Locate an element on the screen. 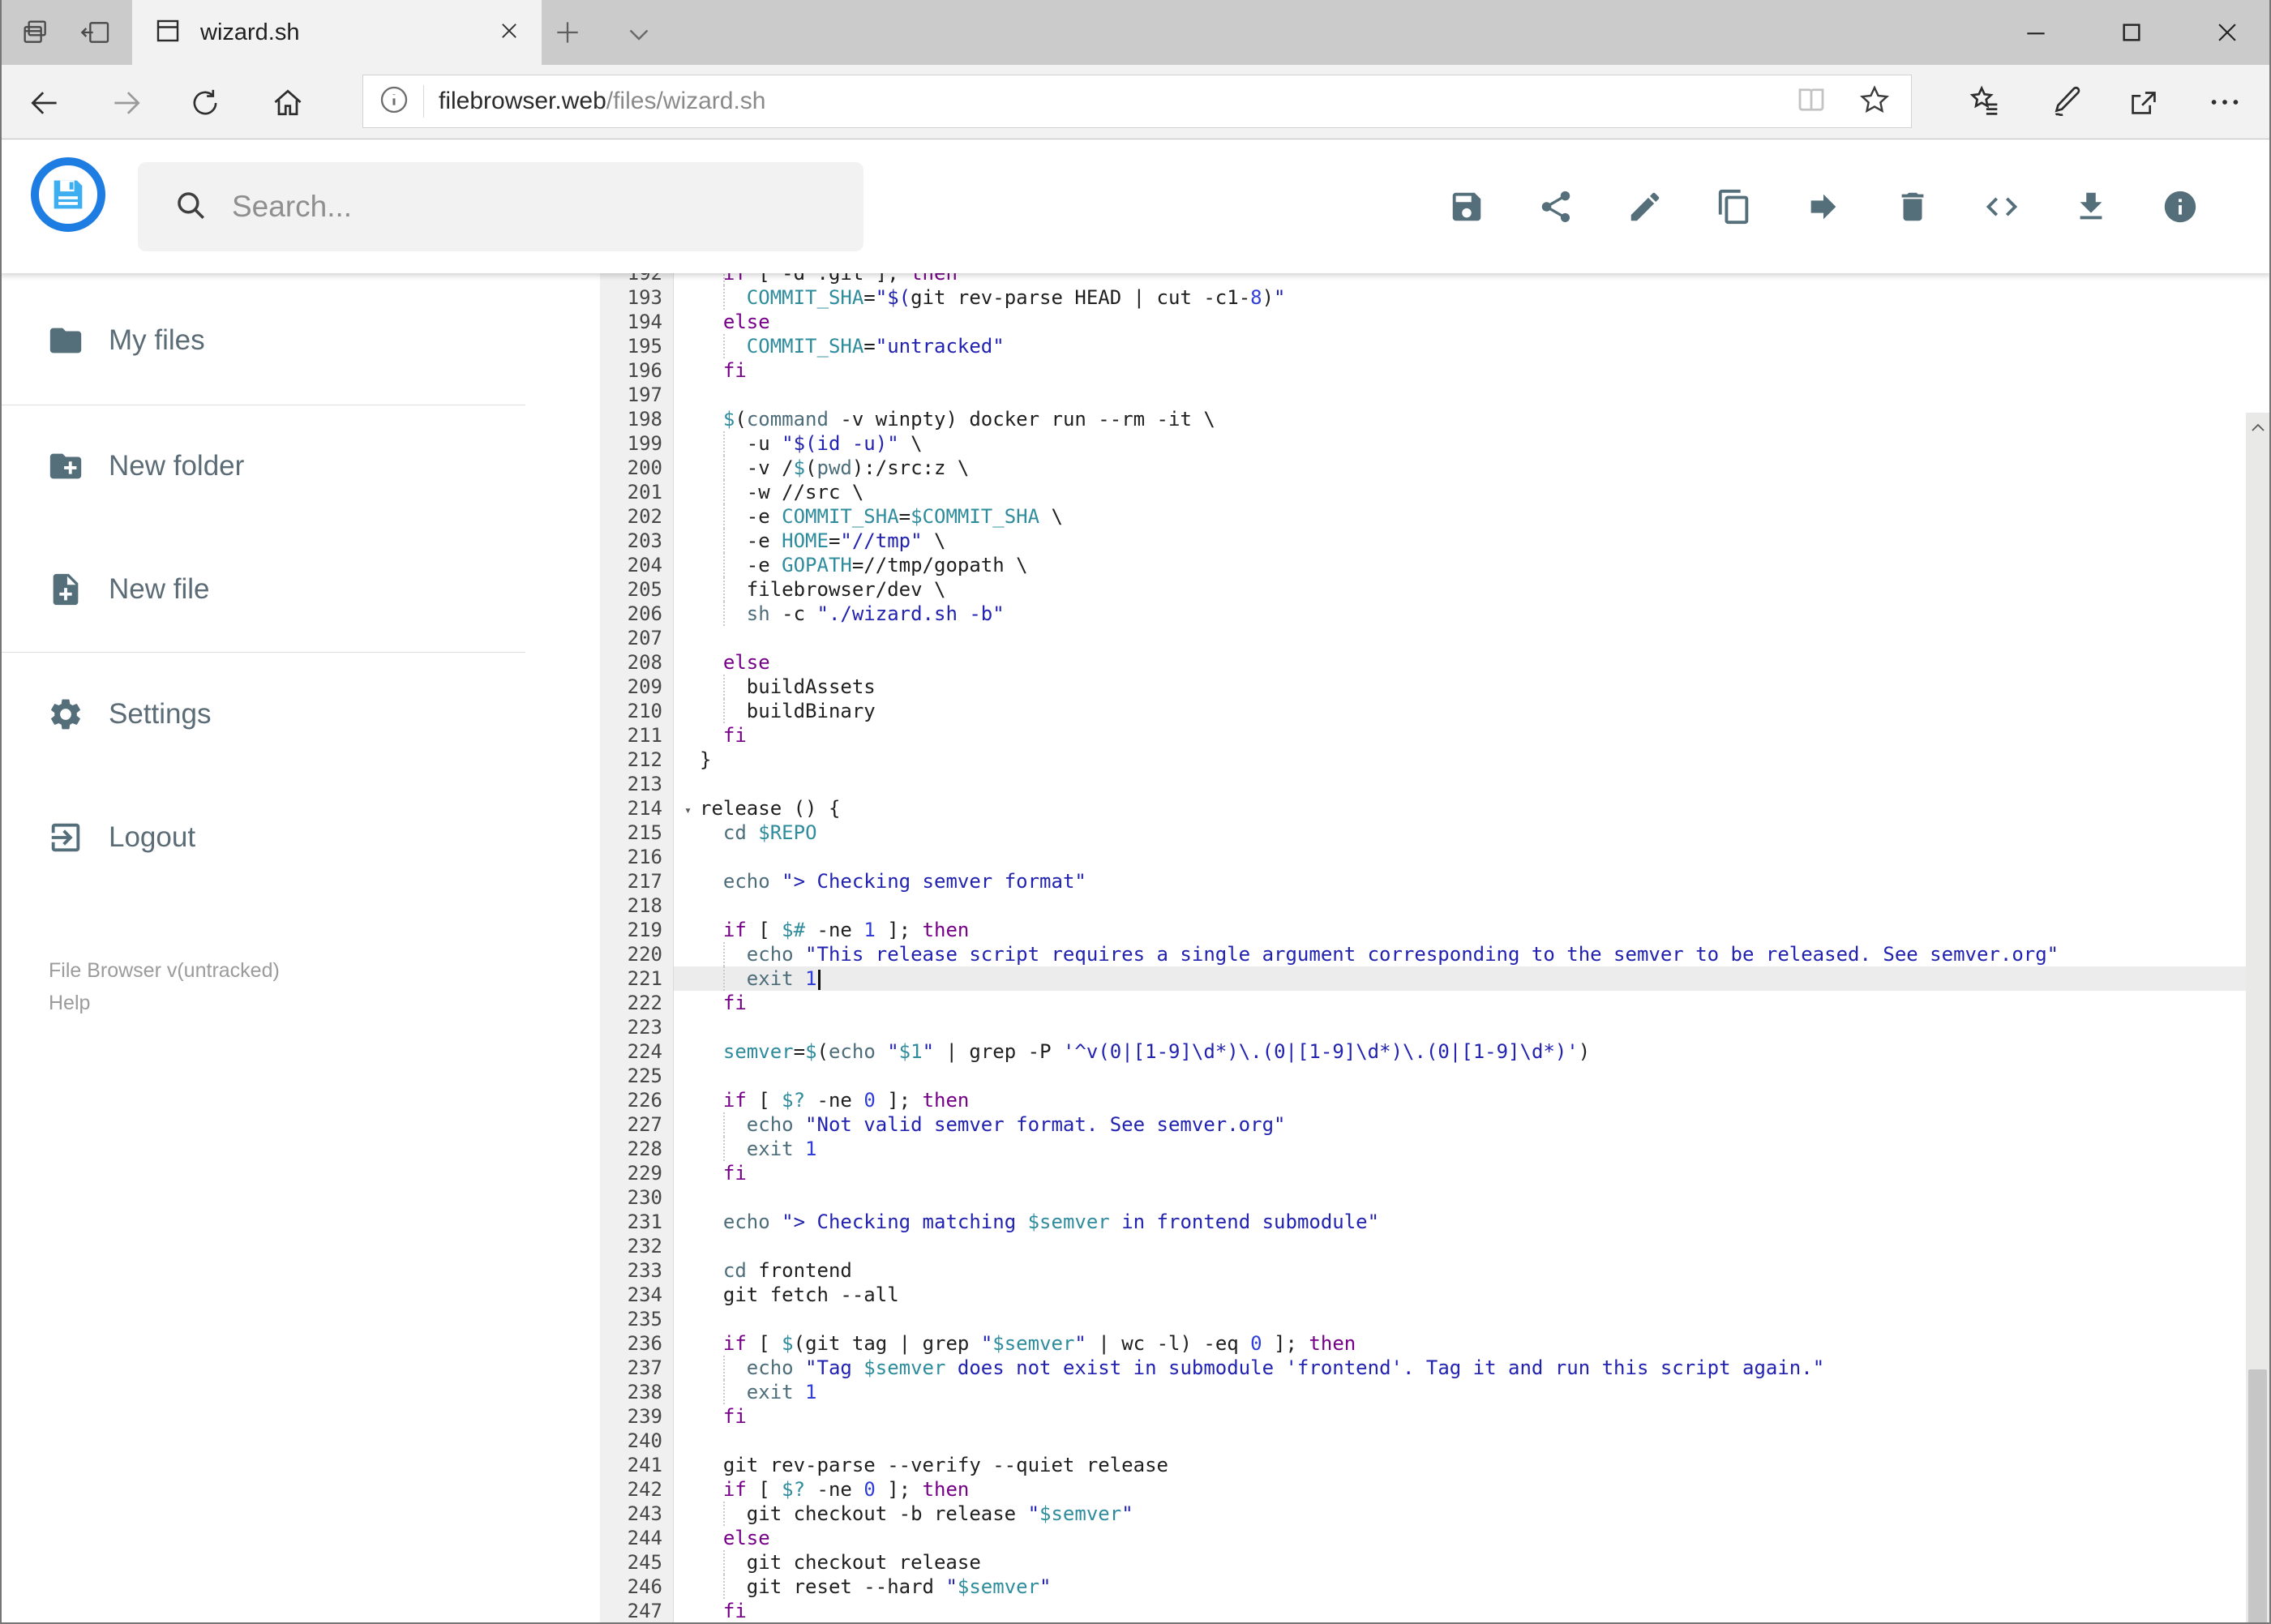 This screenshot has width=2271, height=1624. code-line: 213 is located at coordinates (1423, 784).